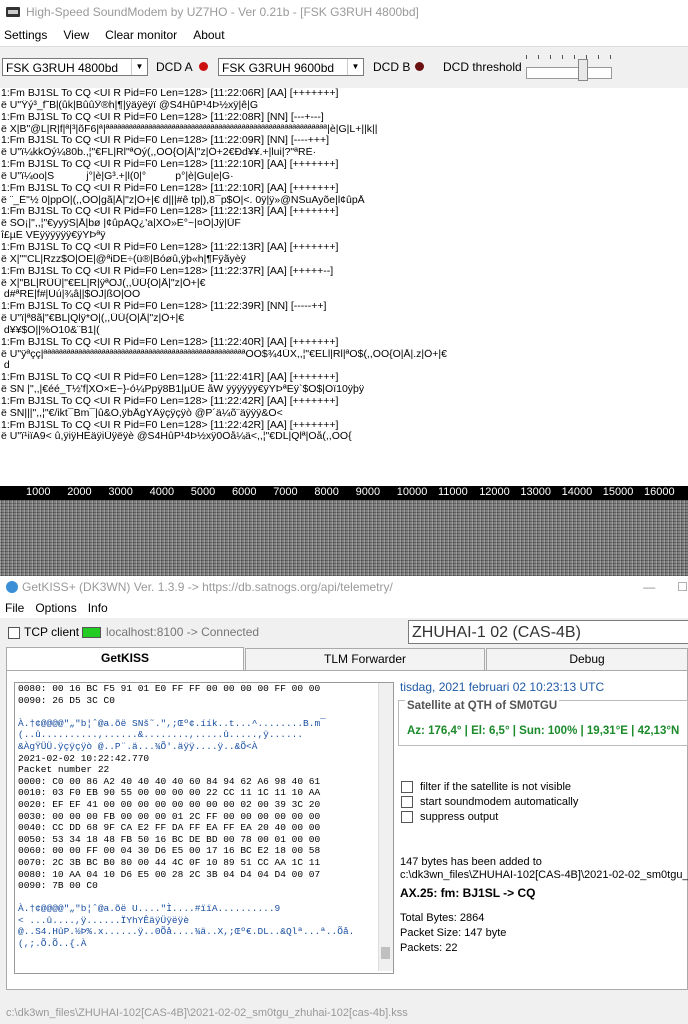 Image resolution: width=688 pixels, height=1024 pixels. I want to click on monitor-line: d#ªRÈ|f#|Ûú|¾â||$ÕJ|ßÕ|ÕÕ, so click(71, 295).